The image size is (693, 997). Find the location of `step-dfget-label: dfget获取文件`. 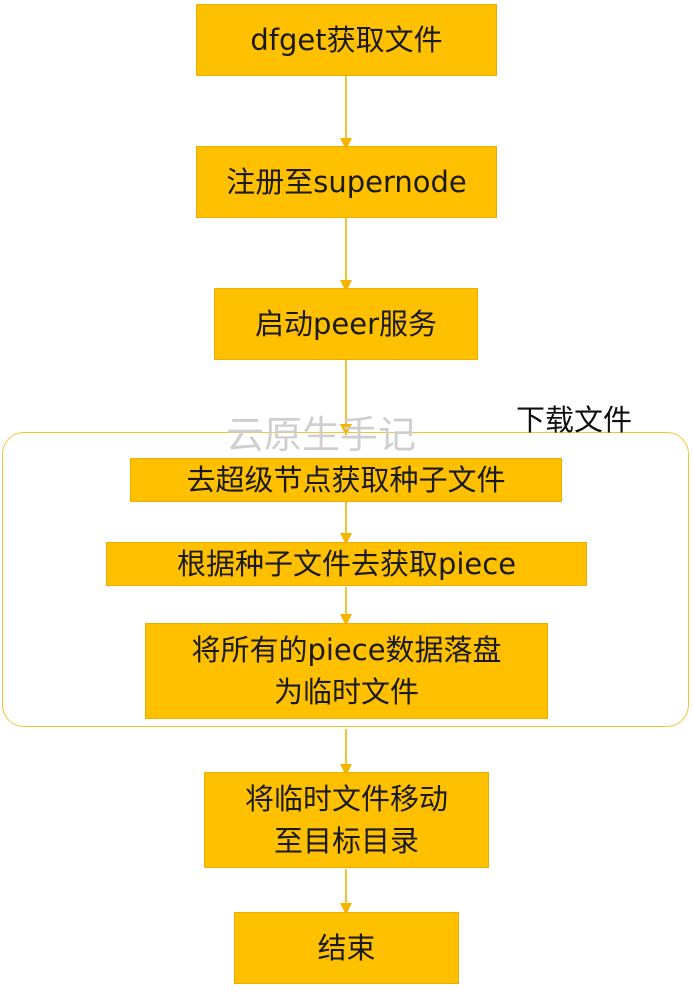

step-dfget-label: dfget获取文件 is located at coordinates (346, 39).